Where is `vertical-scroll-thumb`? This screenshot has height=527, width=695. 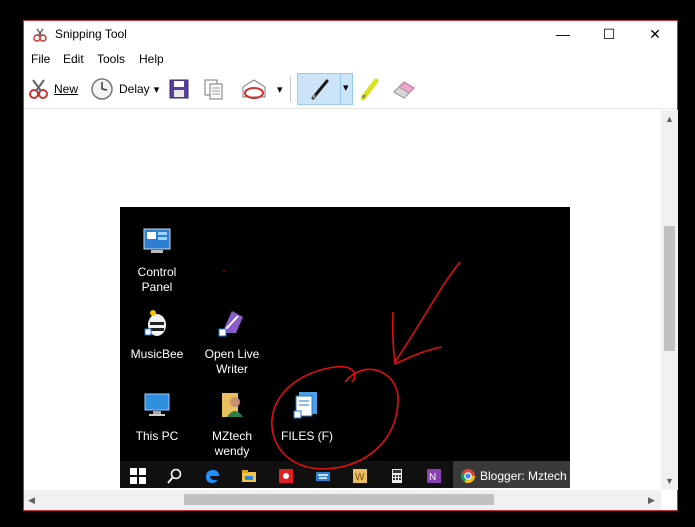
vertical-scroll-thumb is located at coordinates (669, 288).